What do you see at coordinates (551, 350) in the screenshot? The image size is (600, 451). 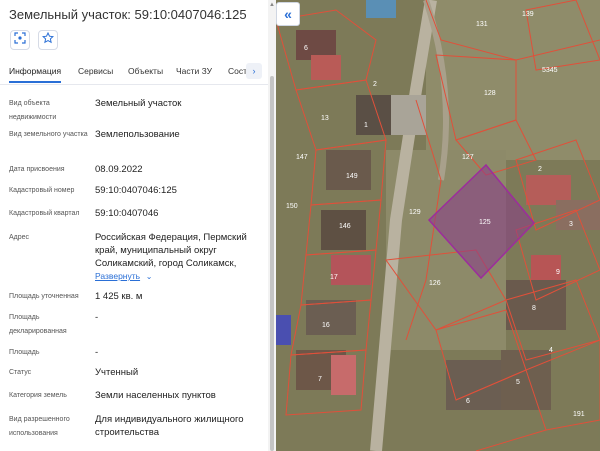 I see `parcel-label: 4` at bounding box center [551, 350].